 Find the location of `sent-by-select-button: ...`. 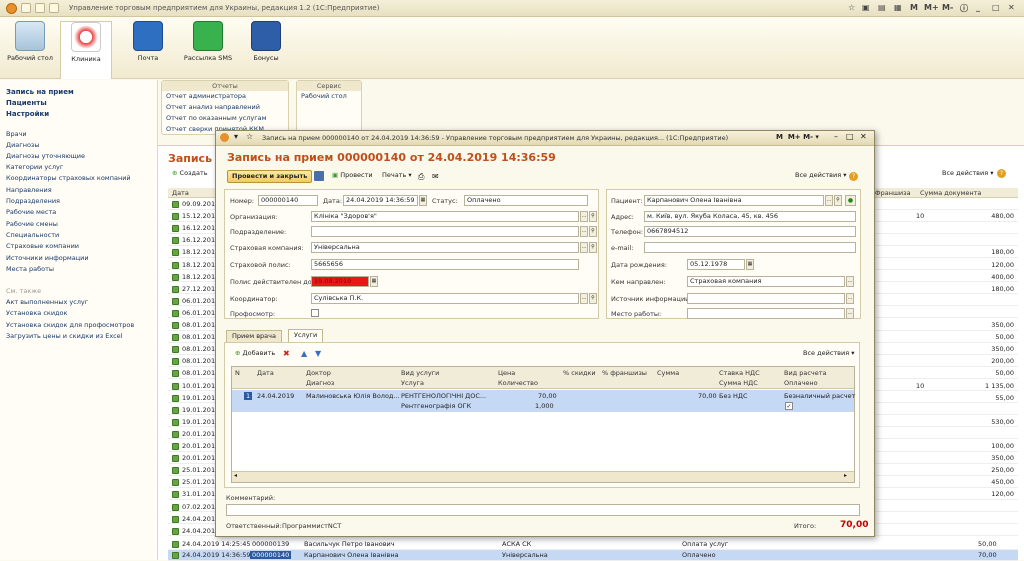

sent-by-select-button: ... is located at coordinates (850, 281).